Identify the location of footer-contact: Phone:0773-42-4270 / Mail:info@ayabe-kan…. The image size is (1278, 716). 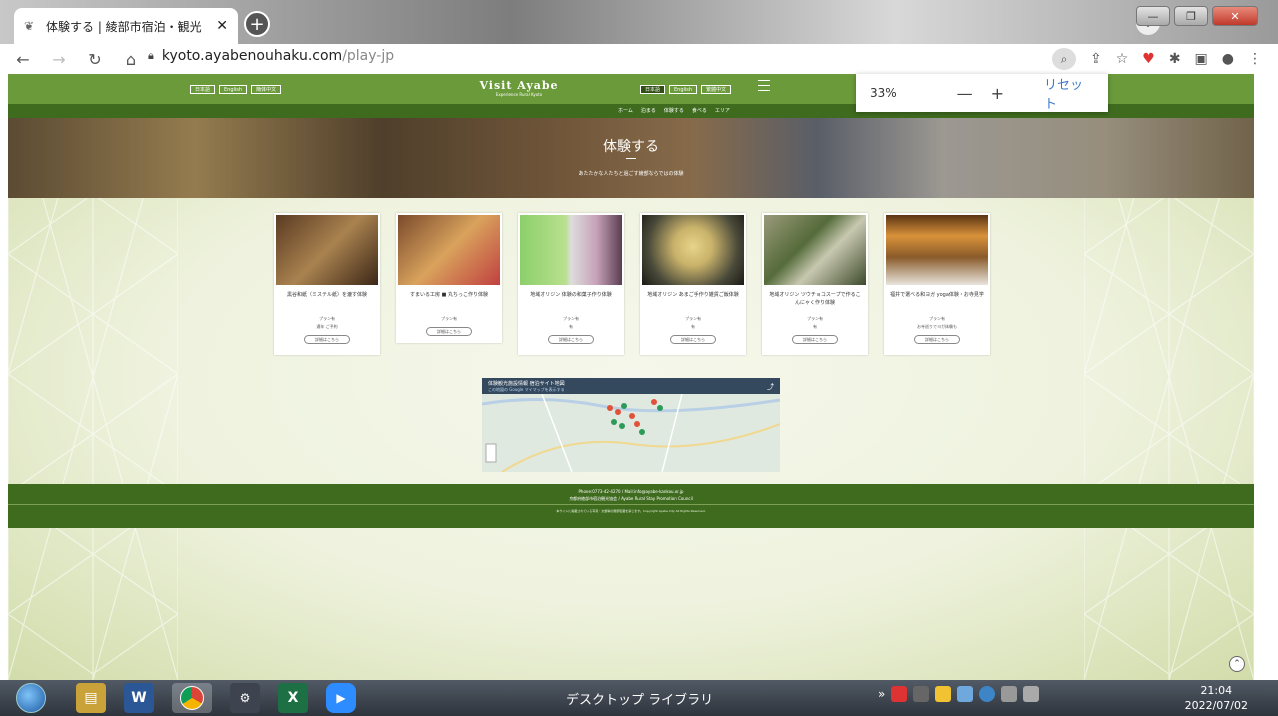
(631, 495).